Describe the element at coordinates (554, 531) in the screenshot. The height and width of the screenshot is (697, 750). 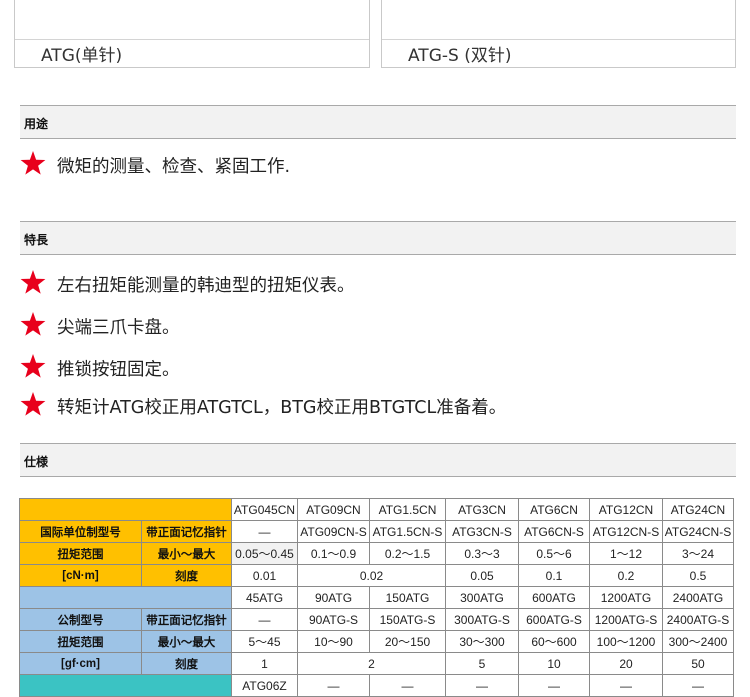
I see `memory-cell: ATG6CN-S` at that location.